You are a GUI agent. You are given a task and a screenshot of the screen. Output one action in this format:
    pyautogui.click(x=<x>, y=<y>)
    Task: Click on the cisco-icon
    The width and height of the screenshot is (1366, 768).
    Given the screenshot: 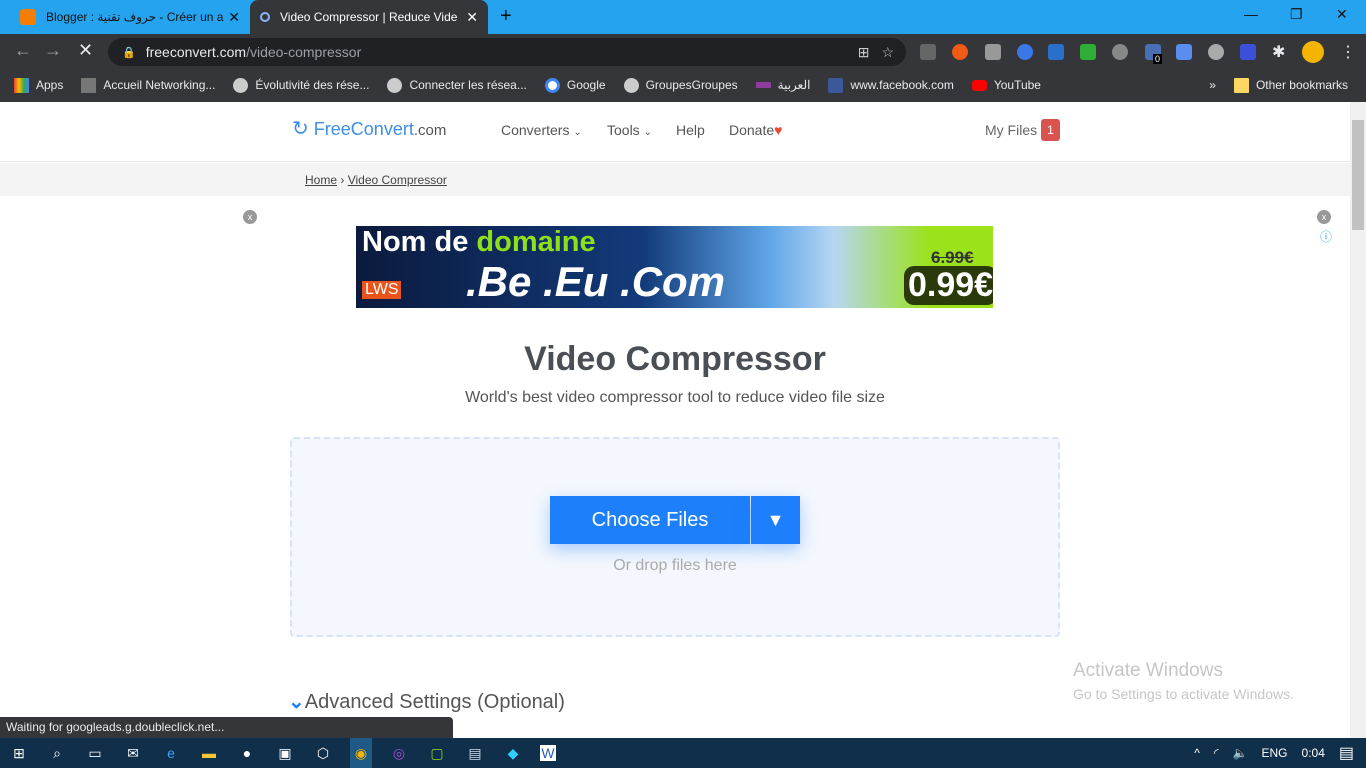 What is the action you would take?
    pyautogui.click(x=89, y=85)
    